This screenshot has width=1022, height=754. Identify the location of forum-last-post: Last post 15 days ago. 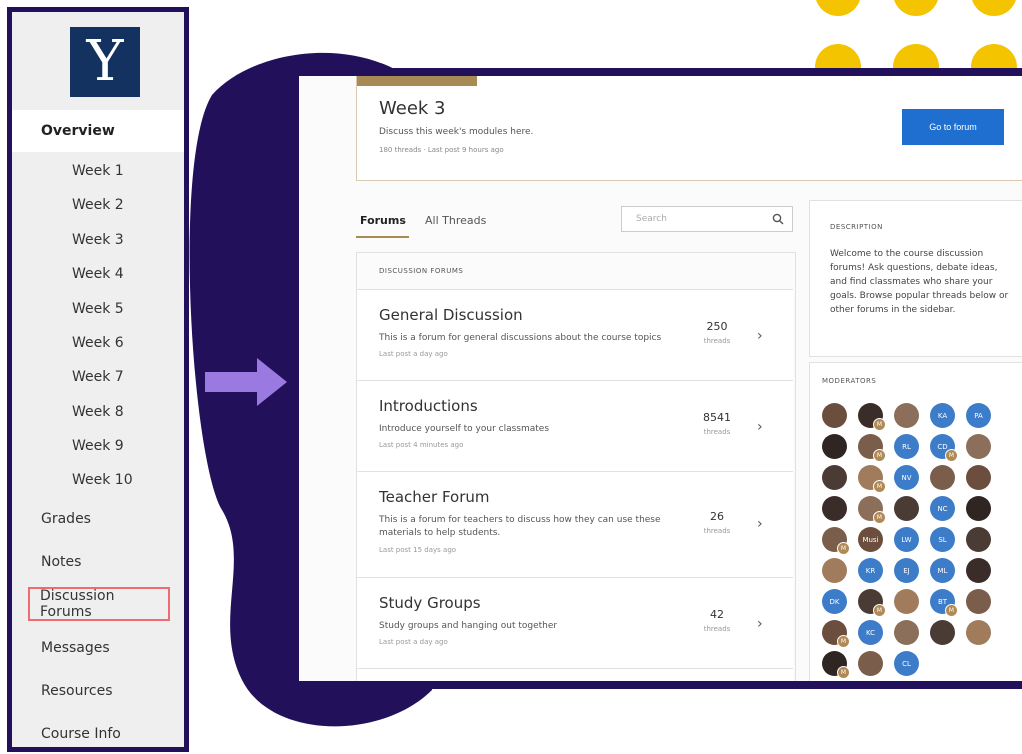
(418, 550).